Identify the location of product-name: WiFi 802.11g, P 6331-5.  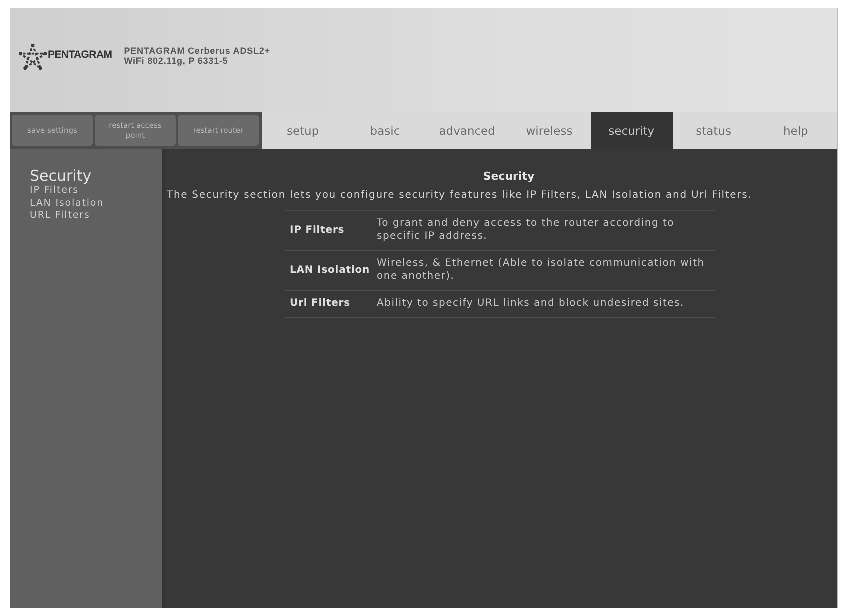
(177, 61).